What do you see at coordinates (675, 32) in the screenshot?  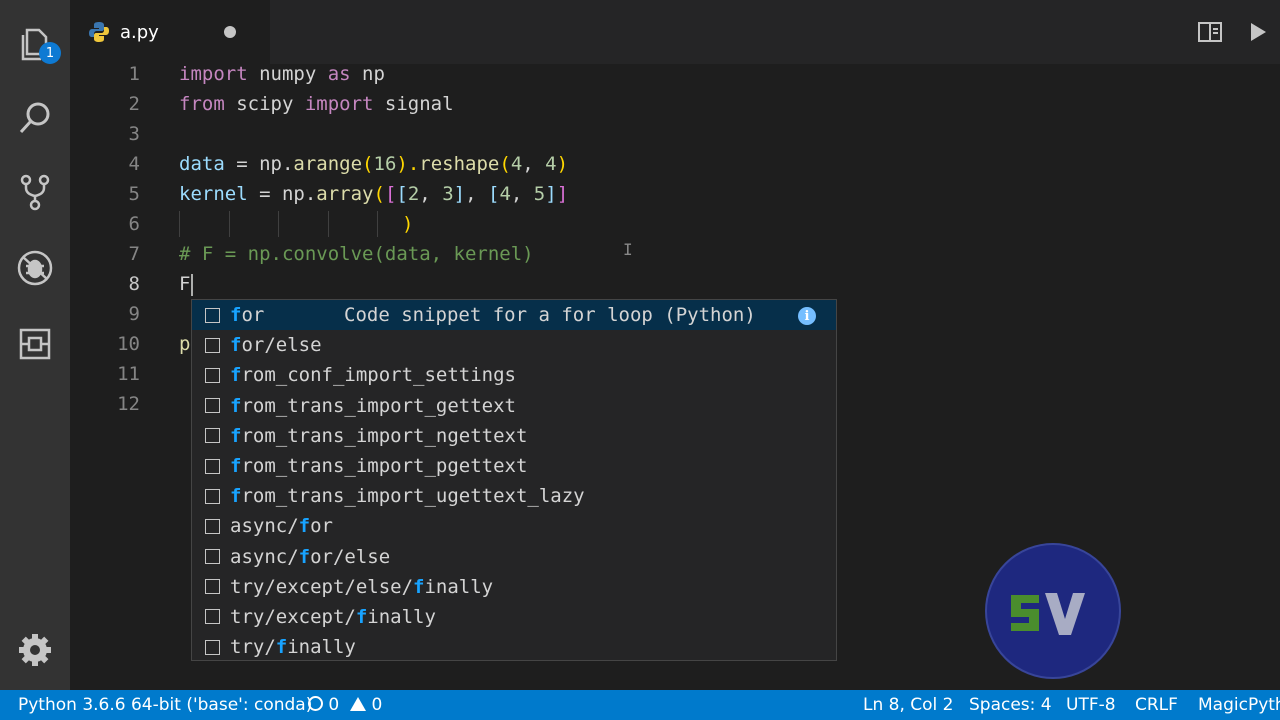 I see `tab-bar: a.py` at bounding box center [675, 32].